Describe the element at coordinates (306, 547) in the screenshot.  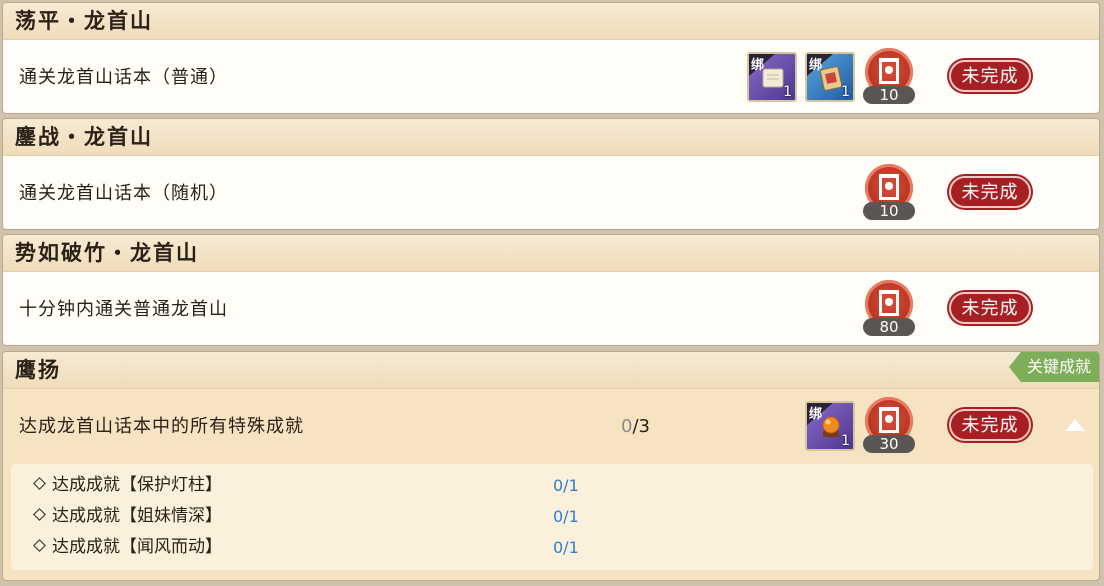
I see `list-item: 达成成就【闻风而动】 0/1` at that location.